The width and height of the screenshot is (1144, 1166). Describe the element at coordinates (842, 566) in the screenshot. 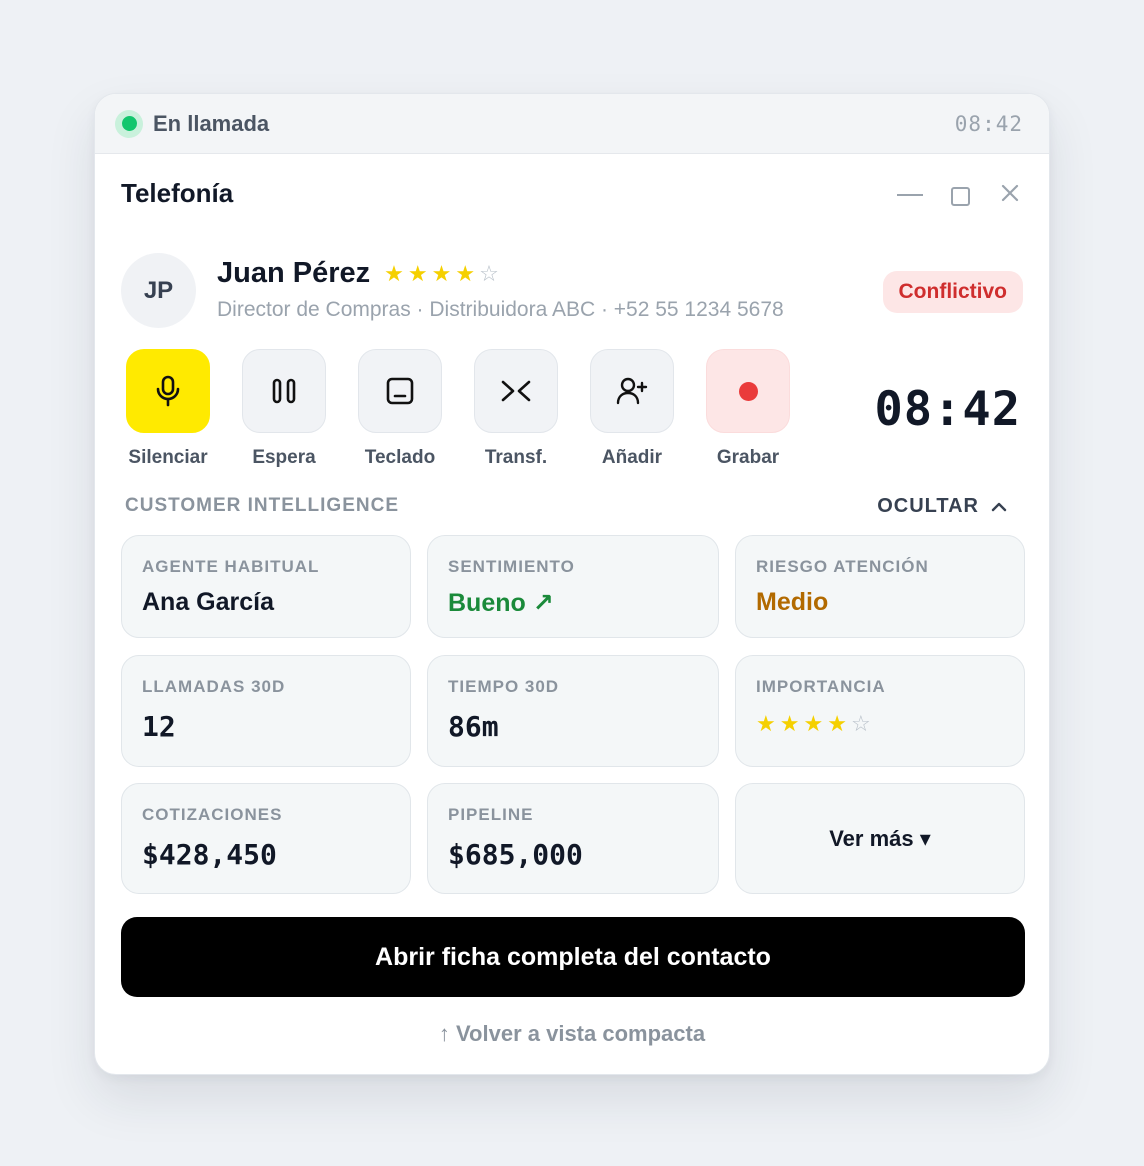

I see `card-label: RIESGO ATENCIÓN` at that location.